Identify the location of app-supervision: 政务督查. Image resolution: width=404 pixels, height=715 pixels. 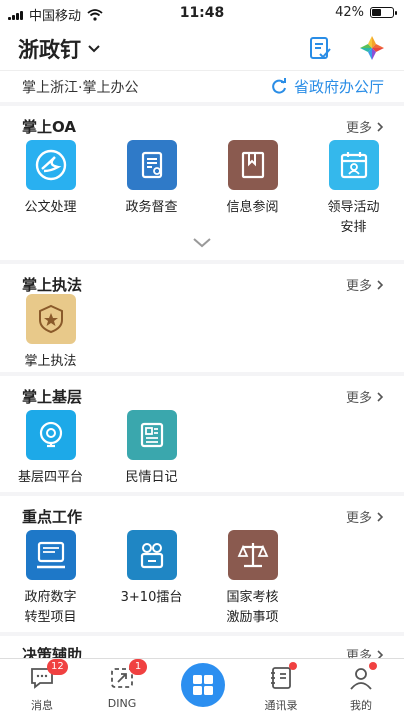
(151, 189).